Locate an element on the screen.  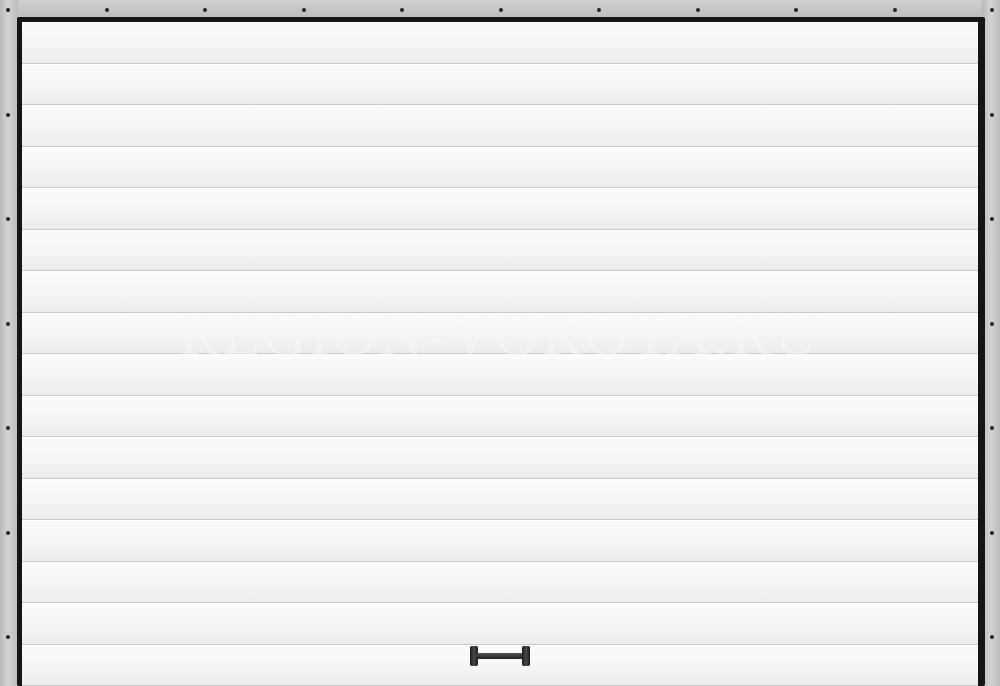
door-handle is located at coordinates (500, 657).